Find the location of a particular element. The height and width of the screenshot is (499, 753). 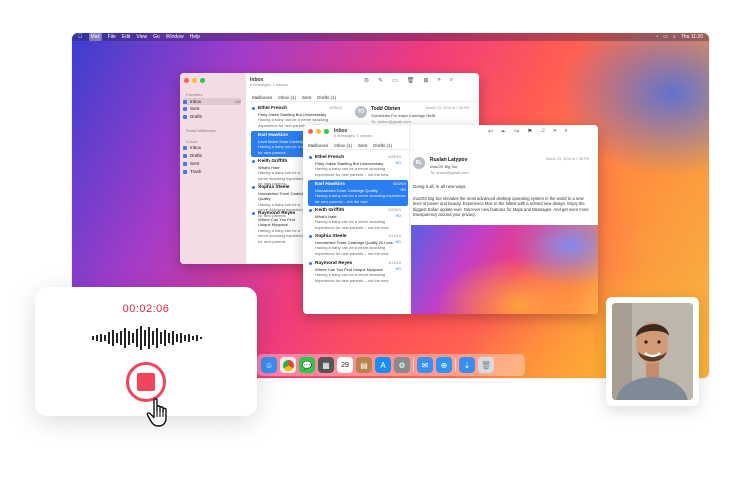

message-date: 4/23/19 is located at coordinates (394, 210).